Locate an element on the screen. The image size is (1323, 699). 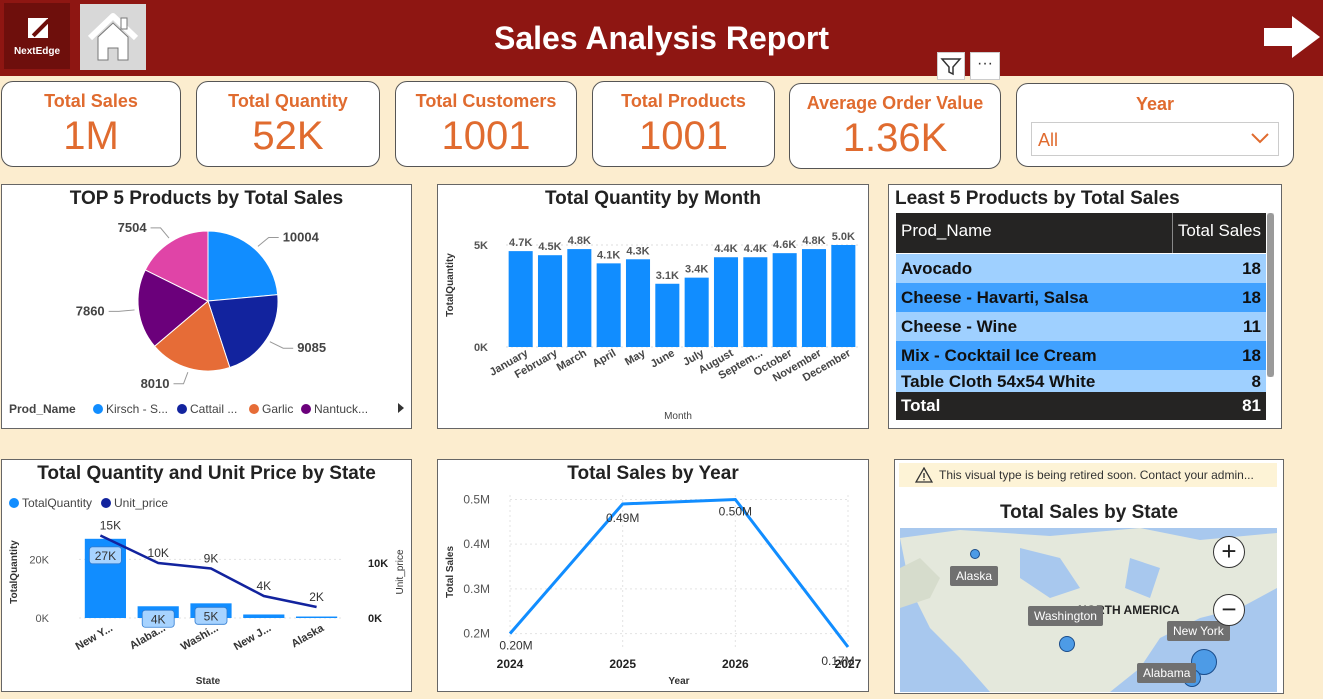
zoom-in-button: + is located at coordinates (1229, 552).